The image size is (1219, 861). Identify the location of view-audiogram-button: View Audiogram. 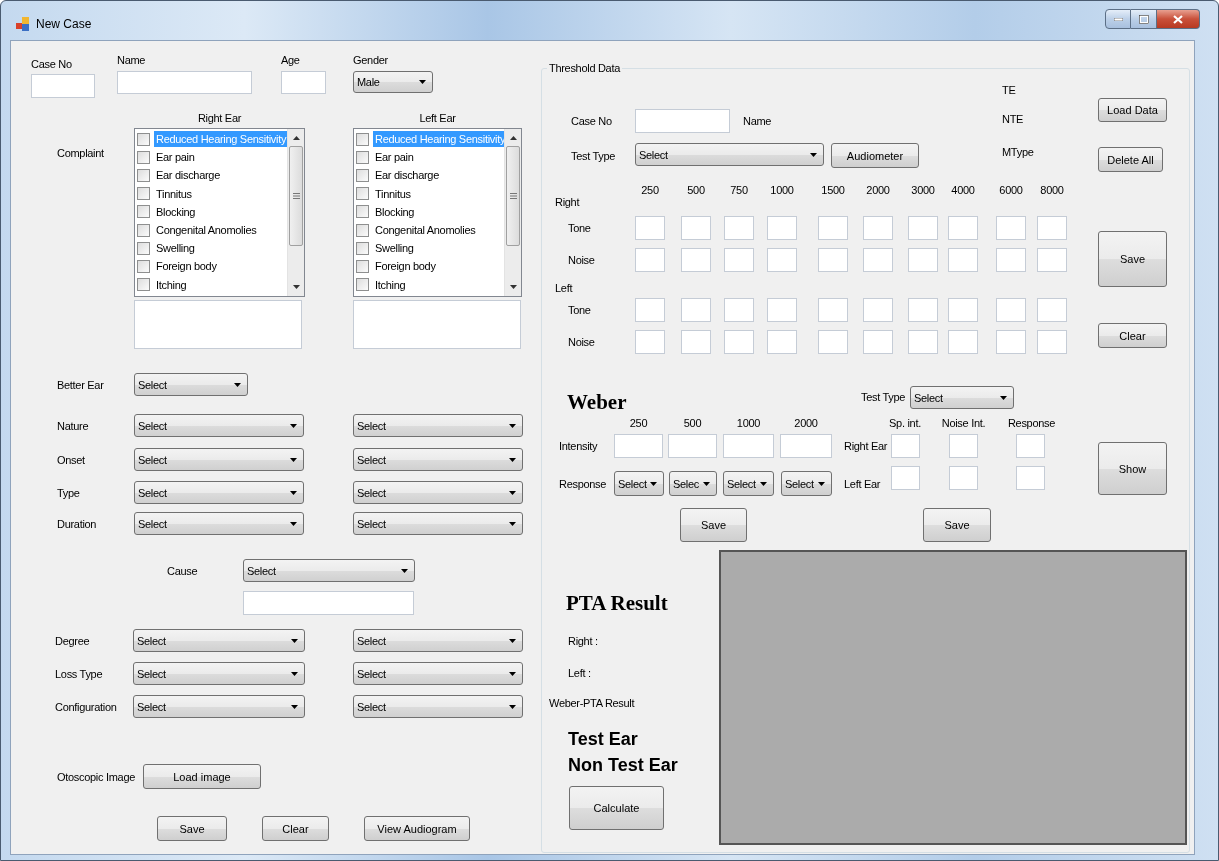
(417, 828).